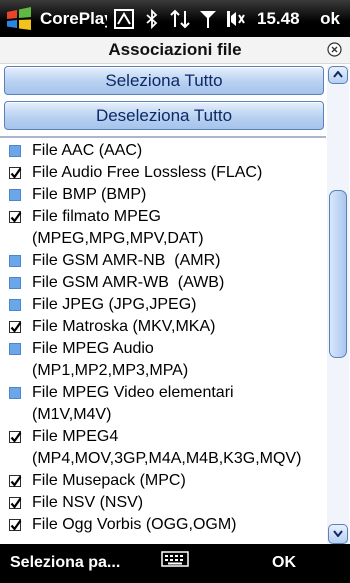 The width and height of the screenshot is (350, 583). What do you see at coordinates (164, 80) in the screenshot?
I see `select-all-button: Seleziona Tutto` at bounding box center [164, 80].